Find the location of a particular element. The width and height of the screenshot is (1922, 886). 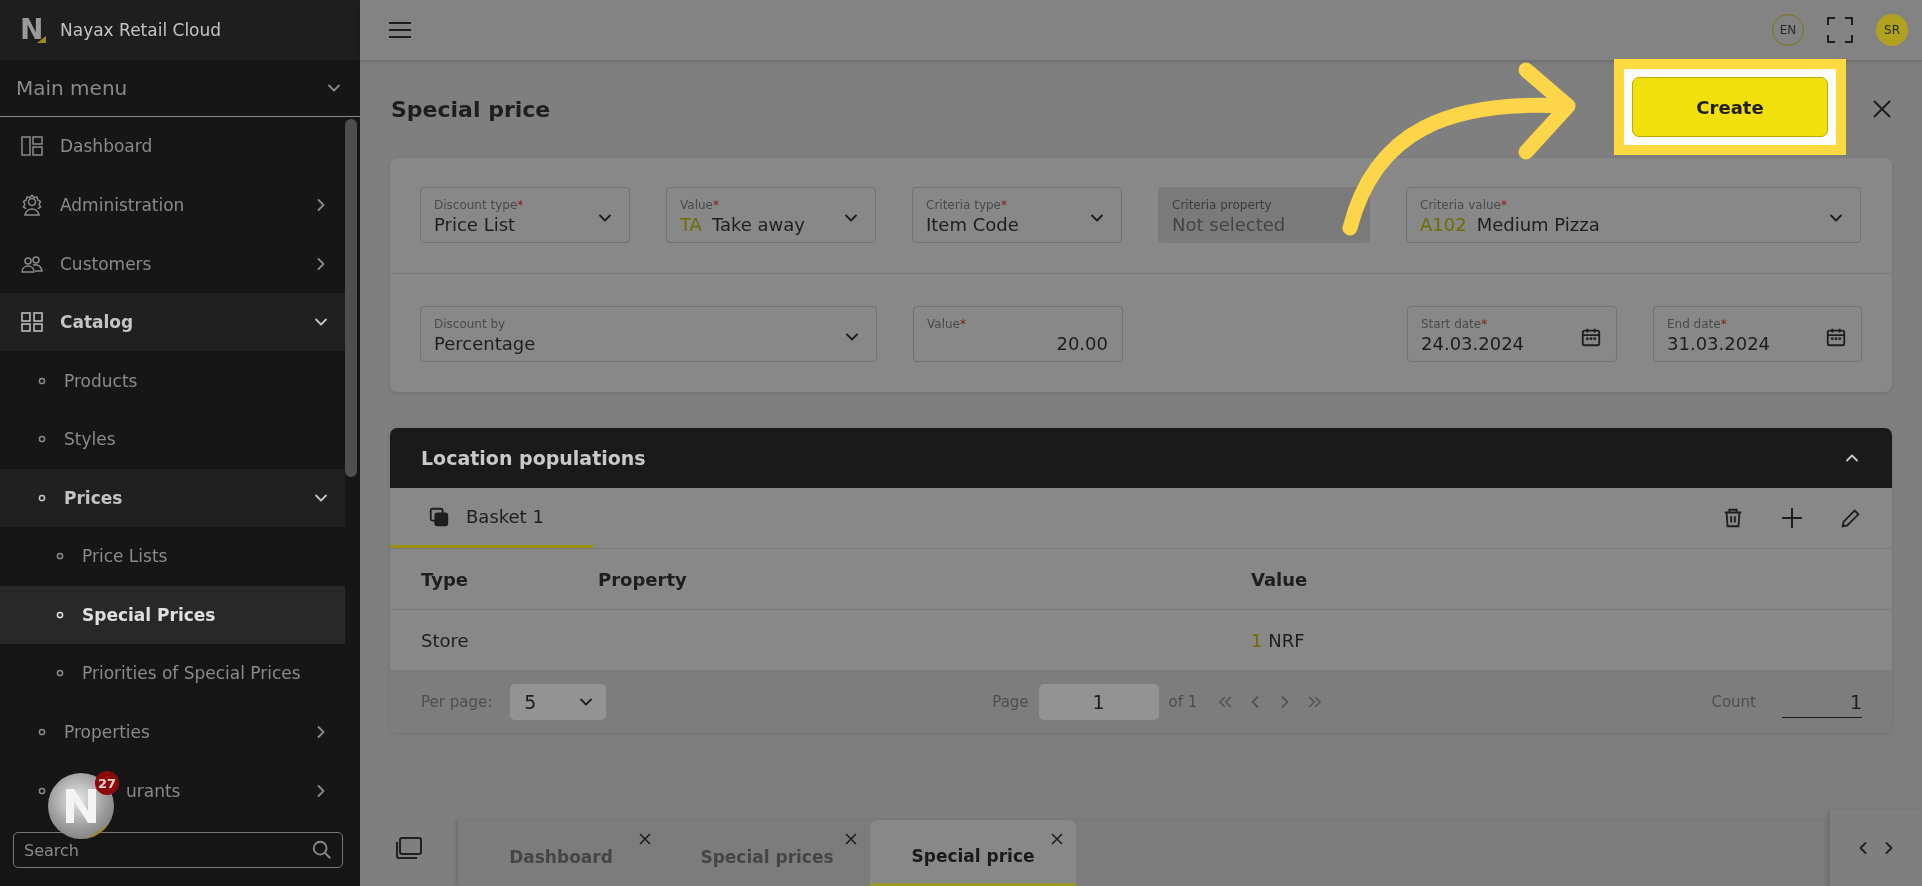

main-menu-header: Main menu is located at coordinates (180, 88).